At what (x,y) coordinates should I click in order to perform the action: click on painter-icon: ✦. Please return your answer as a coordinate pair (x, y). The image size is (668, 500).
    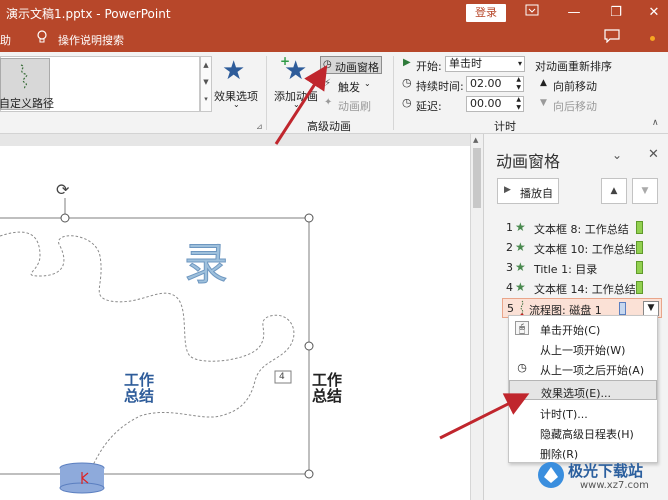
    Looking at the image, I should click on (328, 102).